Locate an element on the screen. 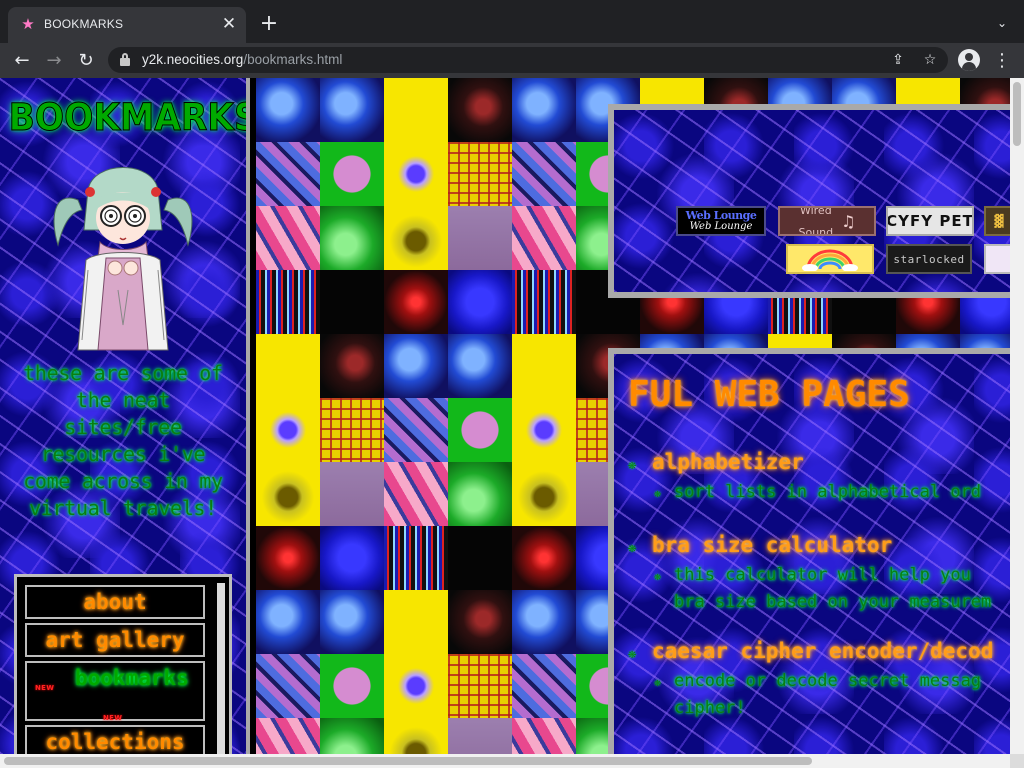 Image resolution: width=1024 pixels, height=768 pixels. rainbow-button is located at coordinates (830, 259).